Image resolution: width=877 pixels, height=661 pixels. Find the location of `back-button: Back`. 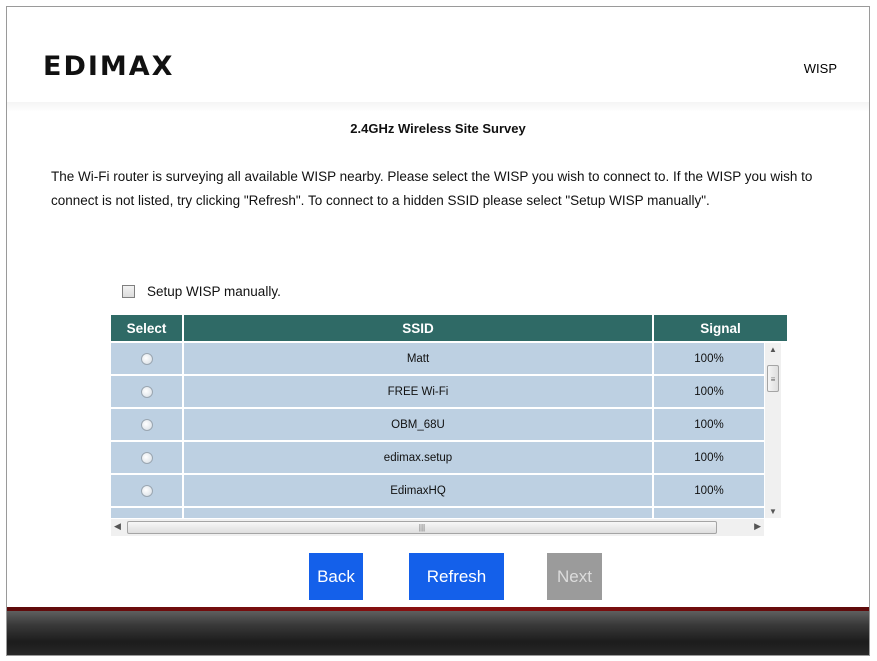

back-button: Back is located at coordinates (336, 576).